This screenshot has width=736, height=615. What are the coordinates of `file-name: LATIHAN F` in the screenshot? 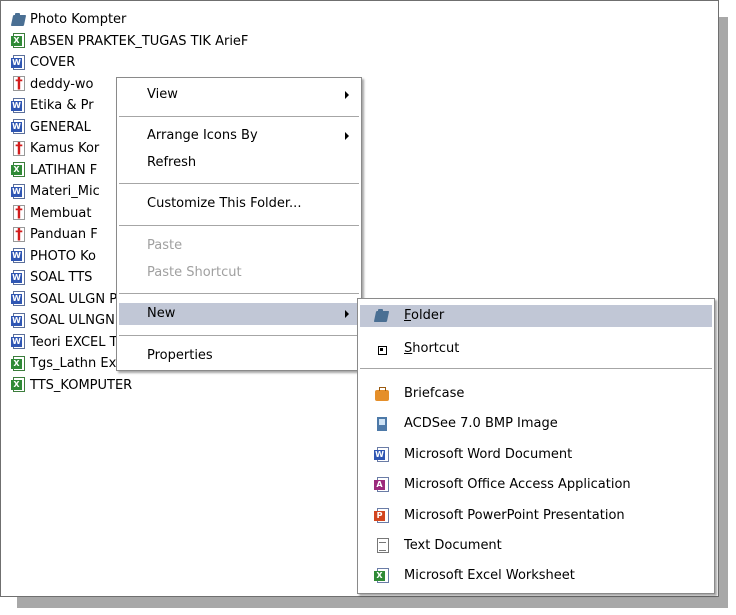 It's located at (64, 170).